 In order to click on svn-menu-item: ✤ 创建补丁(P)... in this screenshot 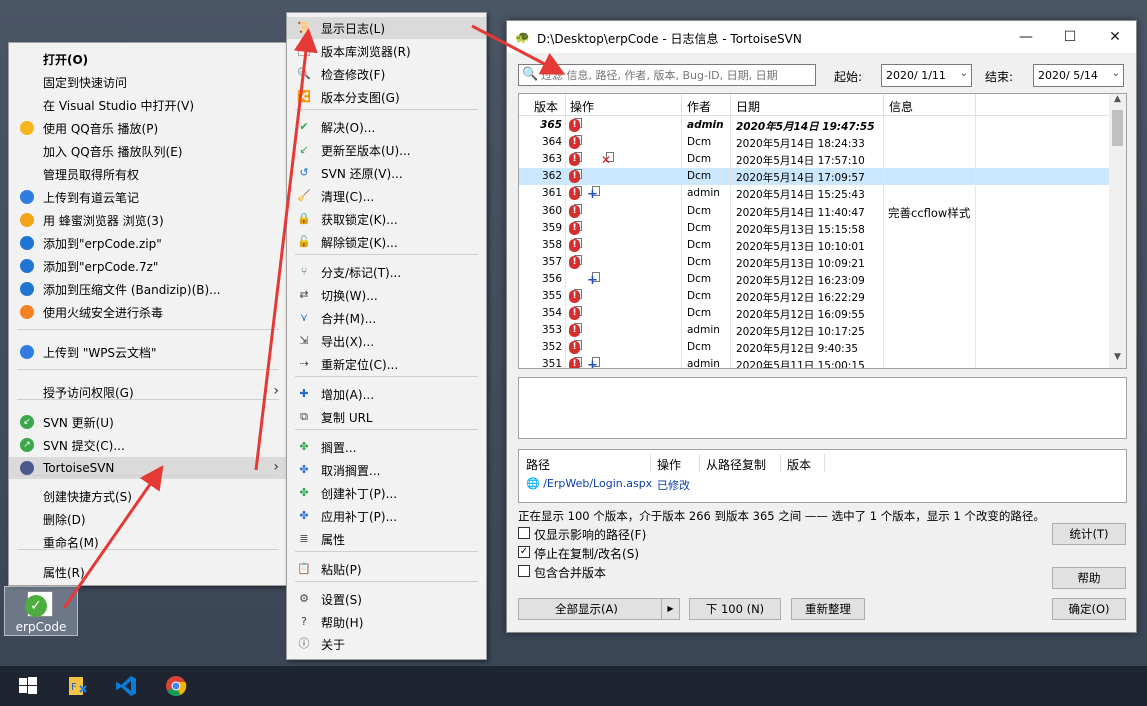, I will do `click(386, 493)`.